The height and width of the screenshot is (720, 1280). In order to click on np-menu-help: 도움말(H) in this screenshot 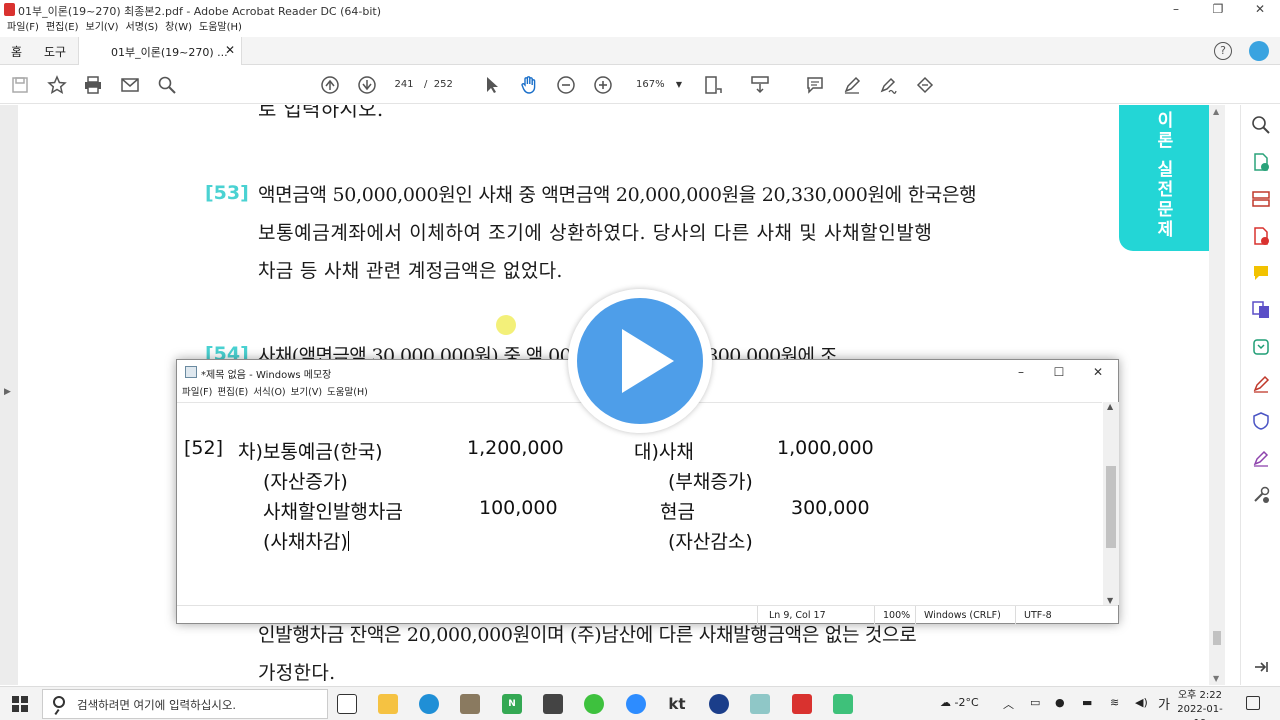, I will do `click(347, 393)`.